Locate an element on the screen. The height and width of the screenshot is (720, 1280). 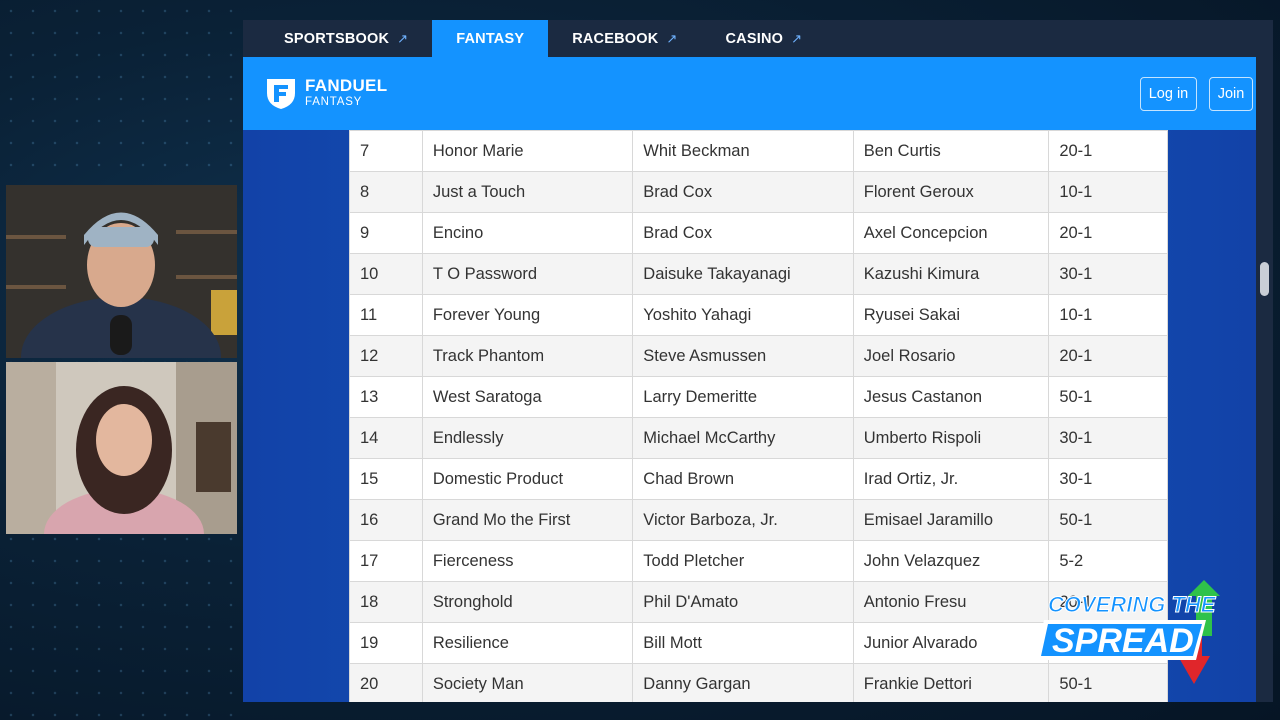
cell-jockey: Ben Curtis is located at coordinates (951, 151).